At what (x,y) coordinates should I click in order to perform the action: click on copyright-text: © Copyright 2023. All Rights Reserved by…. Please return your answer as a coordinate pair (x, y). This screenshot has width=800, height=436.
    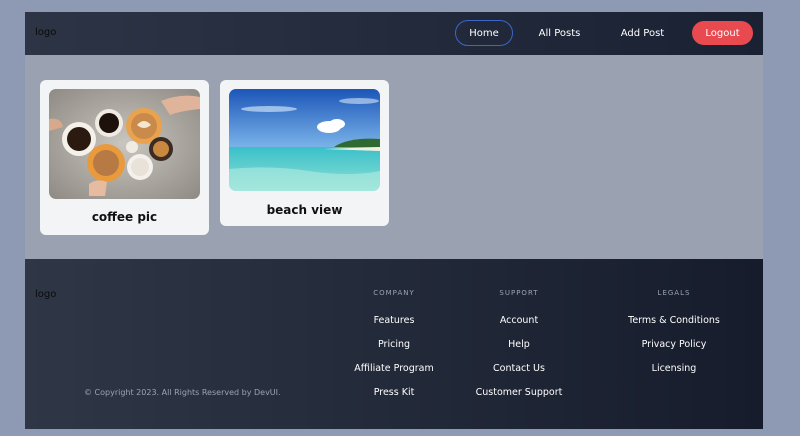
    Looking at the image, I should click on (182, 392).